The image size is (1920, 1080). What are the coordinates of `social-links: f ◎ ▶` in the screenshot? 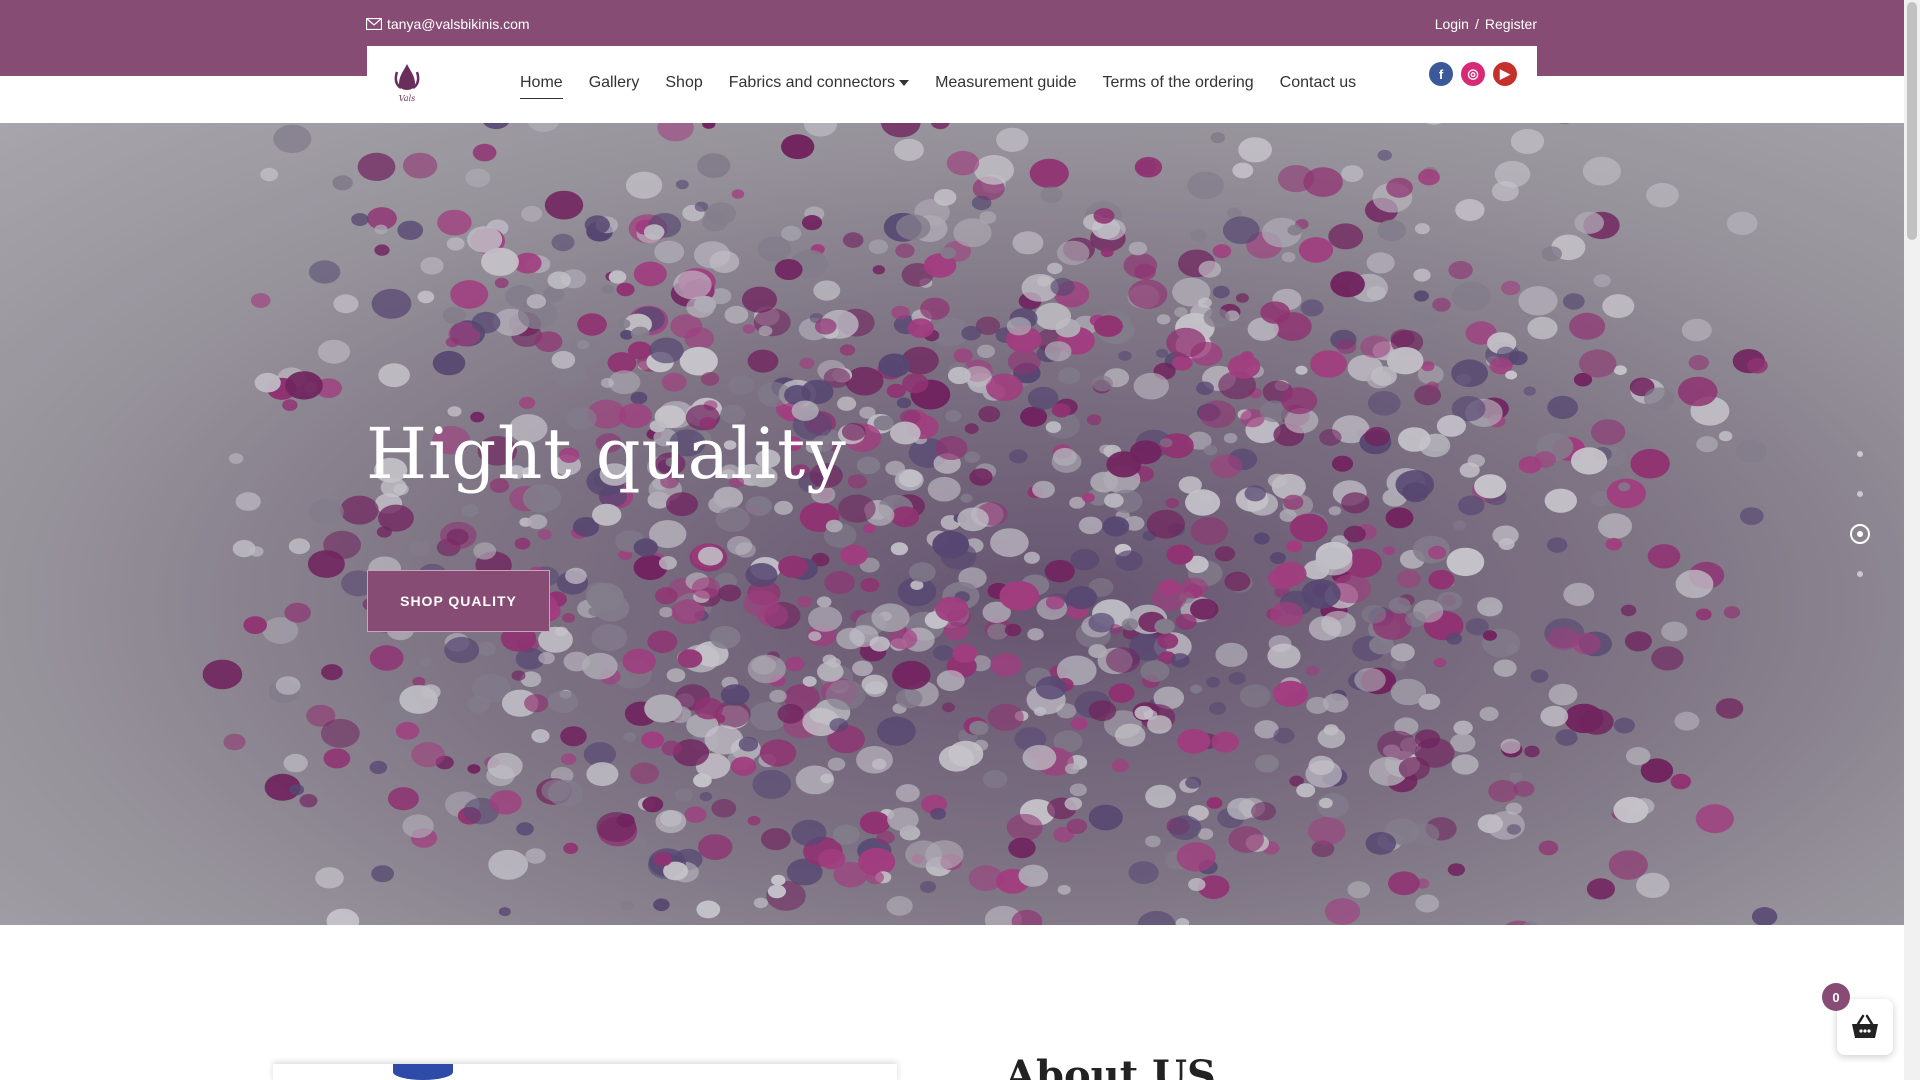 It's located at (1473, 74).